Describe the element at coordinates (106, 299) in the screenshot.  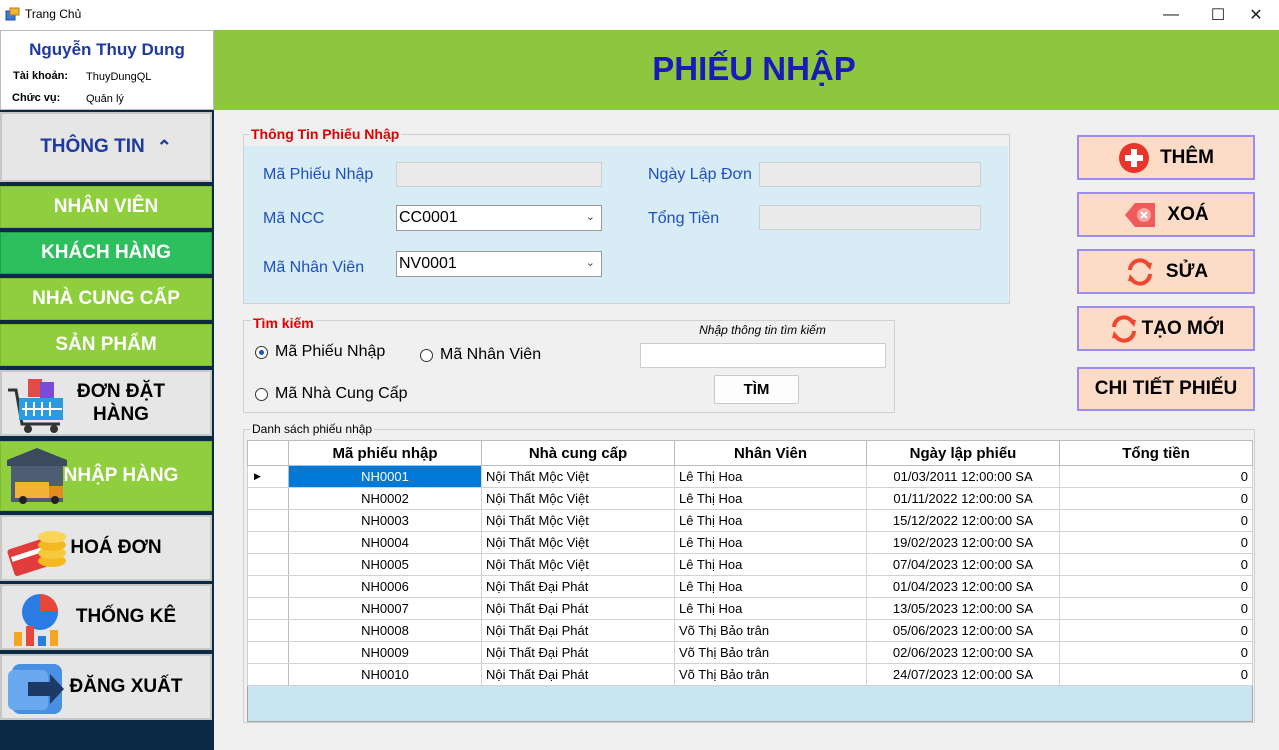
I see `menu-suppliers: NHÀ CUNG CẤP` at that location.